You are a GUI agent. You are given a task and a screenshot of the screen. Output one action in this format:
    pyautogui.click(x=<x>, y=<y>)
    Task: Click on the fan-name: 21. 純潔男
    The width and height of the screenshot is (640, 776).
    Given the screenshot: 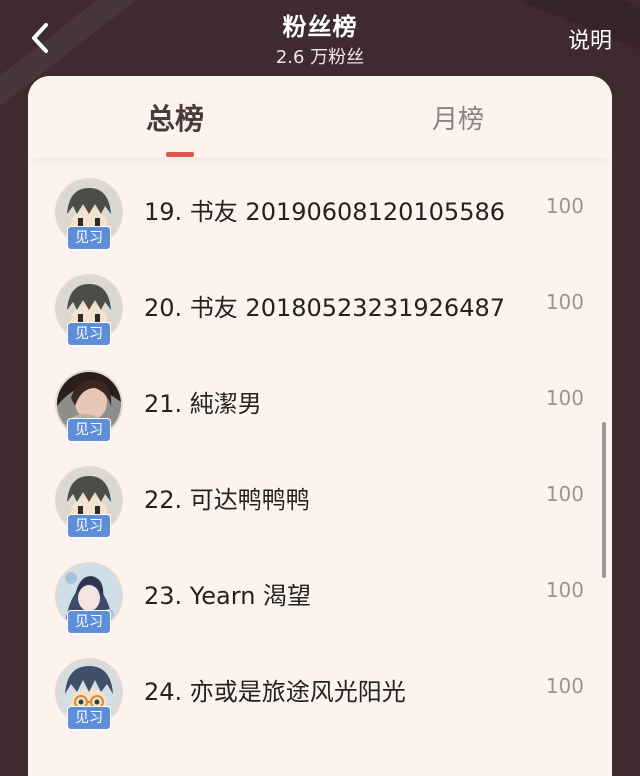 What is the action you would take?
    pyautogui.click(x=203, y=404)
    